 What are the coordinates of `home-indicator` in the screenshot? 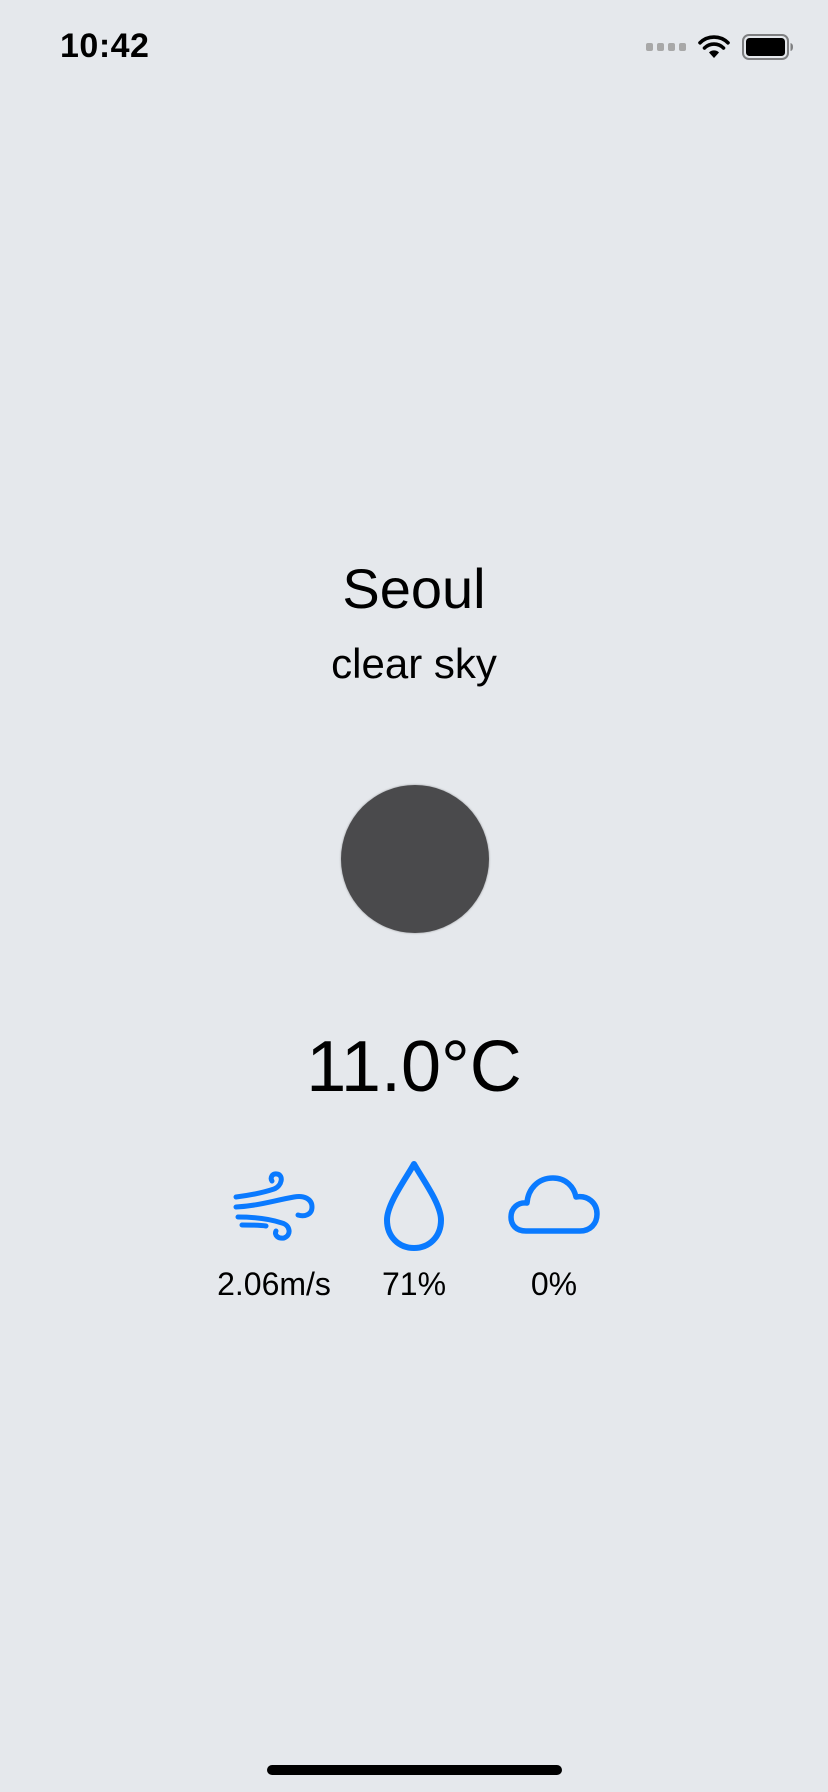 It's located at (414, 1770).